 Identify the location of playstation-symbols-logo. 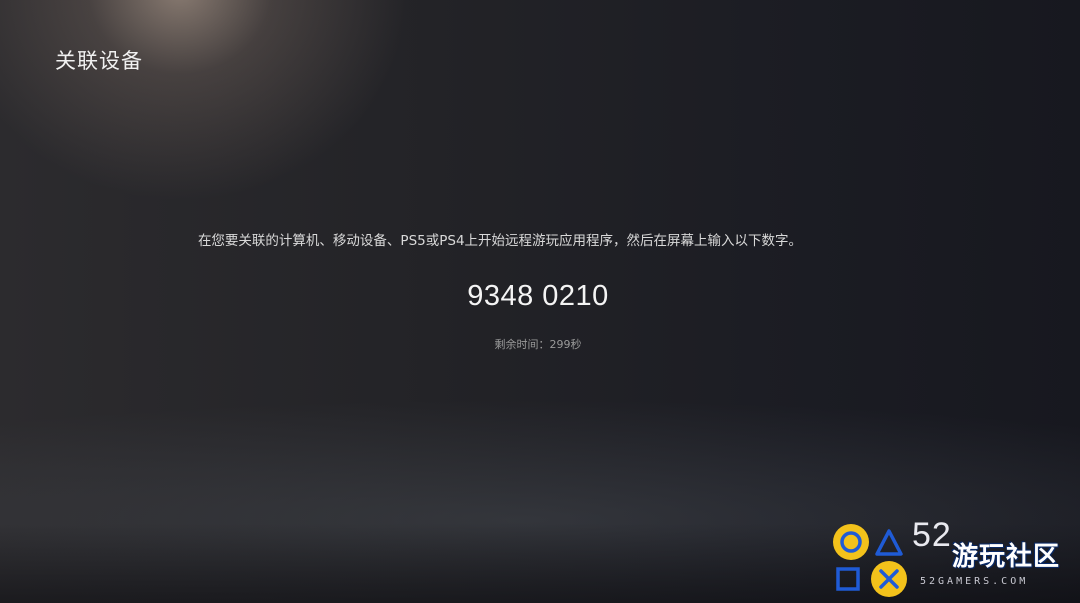
(870, 560).